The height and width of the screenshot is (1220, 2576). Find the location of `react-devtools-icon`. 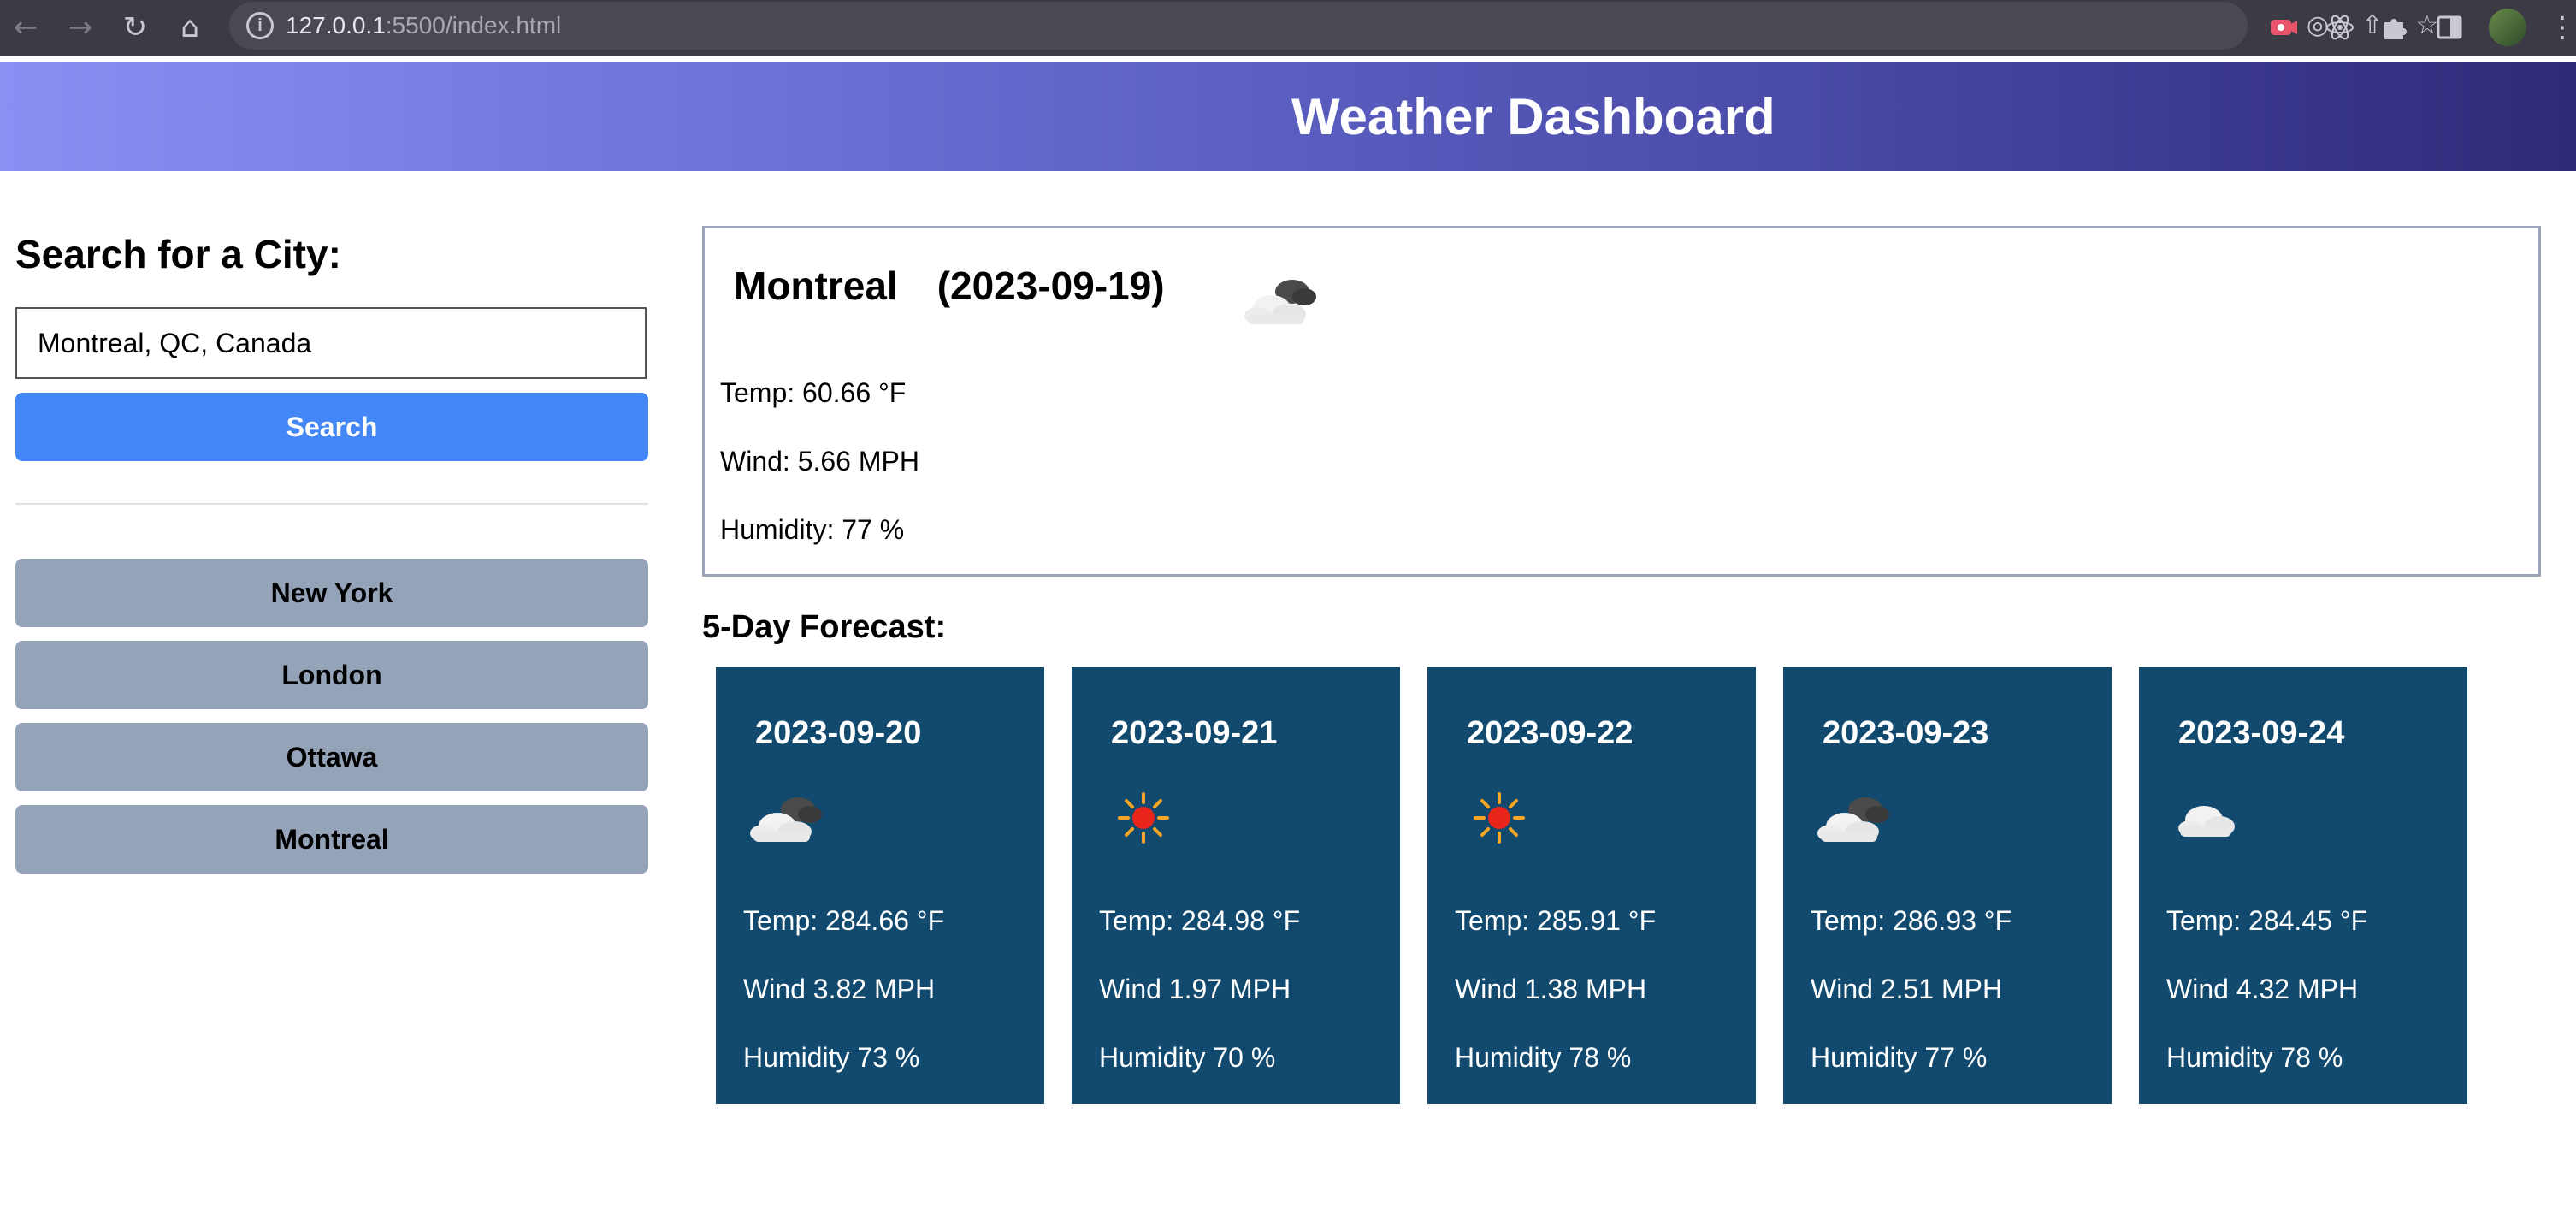

react-devtools-icon is located at coordinates (2340, 27).